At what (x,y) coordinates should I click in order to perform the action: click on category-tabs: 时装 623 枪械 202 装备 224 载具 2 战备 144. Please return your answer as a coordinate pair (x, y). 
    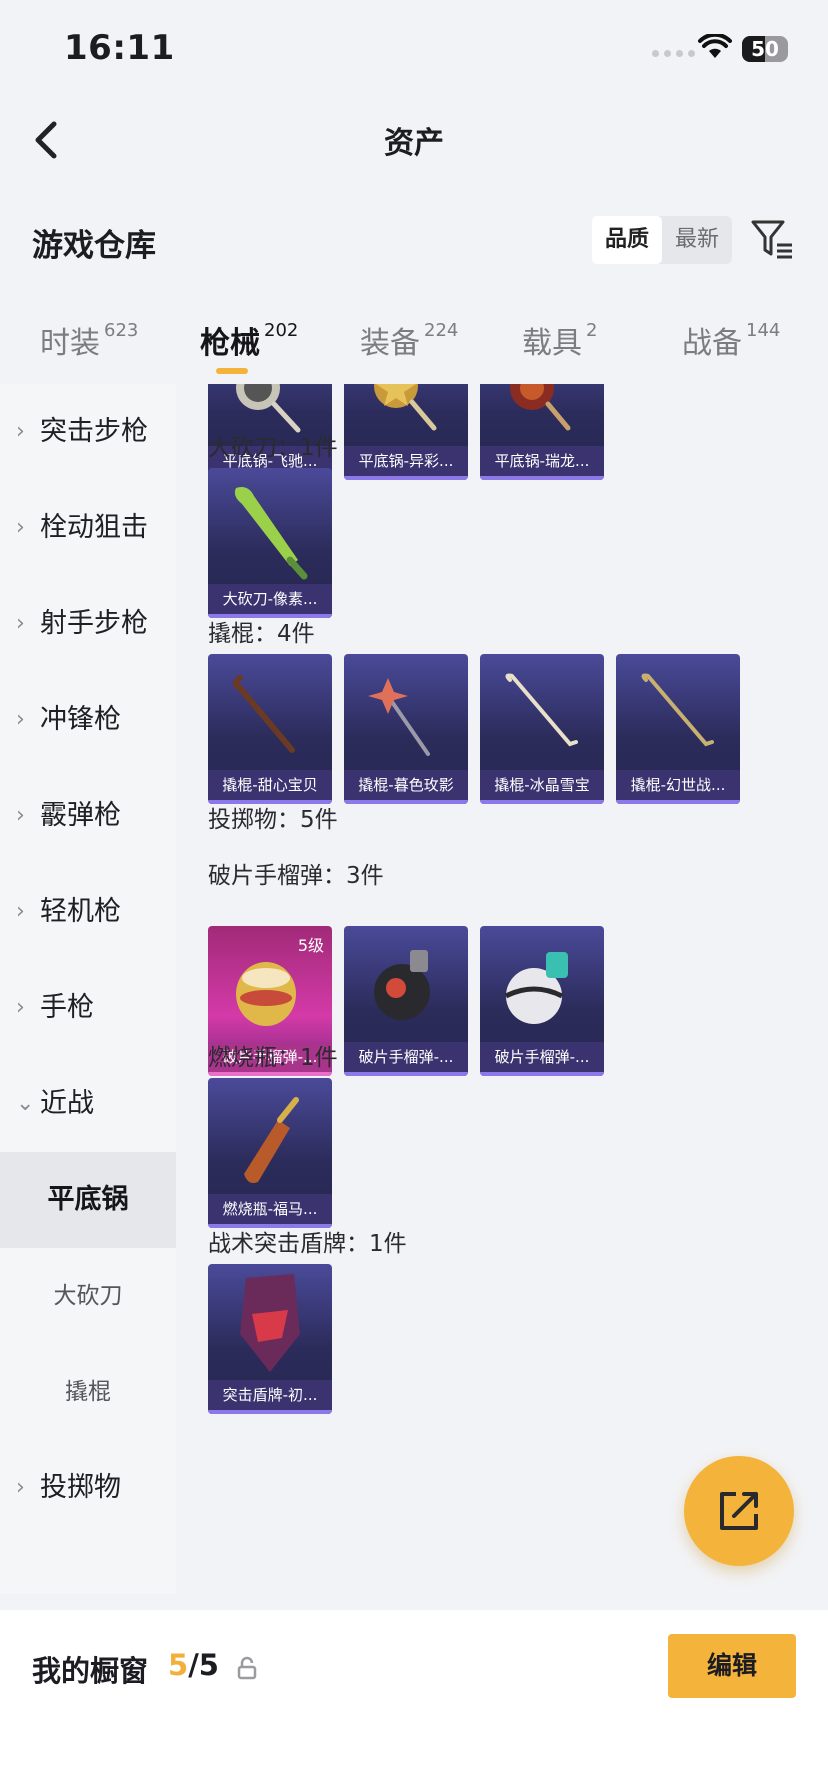
    Looking at the image, I should click on (414, 340).